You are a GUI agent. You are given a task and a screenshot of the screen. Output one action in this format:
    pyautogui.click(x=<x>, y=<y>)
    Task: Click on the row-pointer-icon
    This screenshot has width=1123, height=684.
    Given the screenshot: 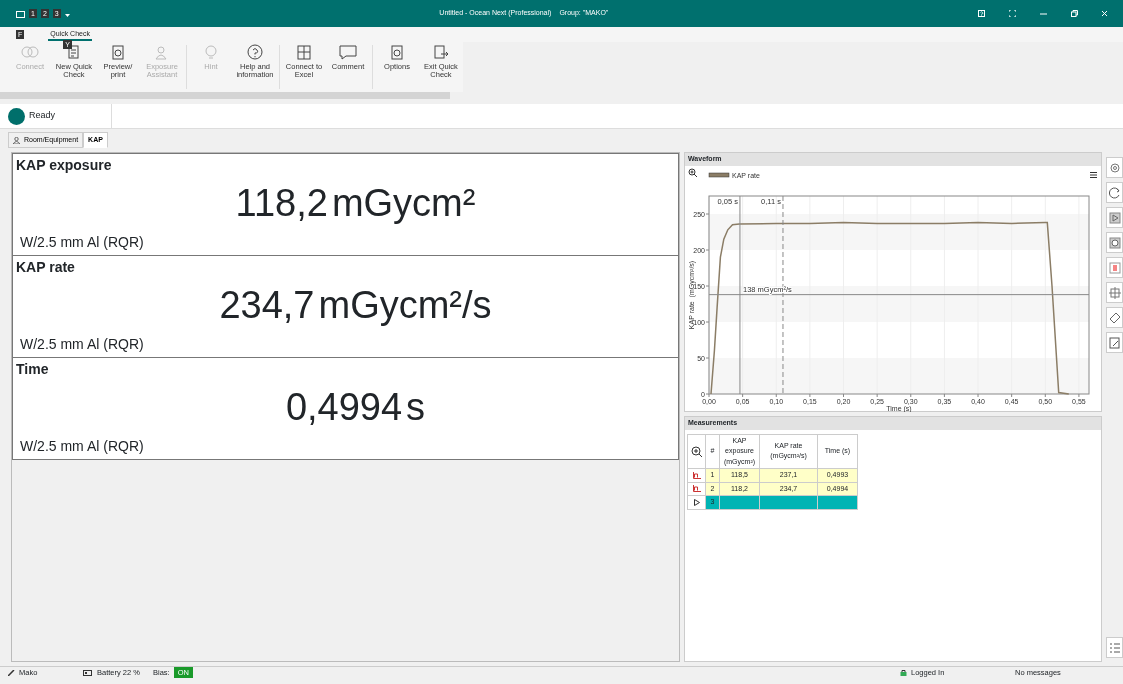 What is the action you would take?
    pyautogui.click(x=696, y=502)
    